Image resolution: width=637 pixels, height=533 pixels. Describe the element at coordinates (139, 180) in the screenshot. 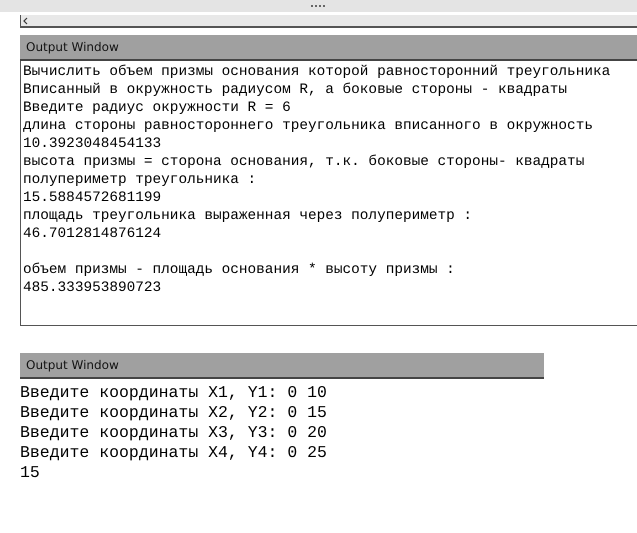

I see `output-line: полупериметр треугольника :` at that location.